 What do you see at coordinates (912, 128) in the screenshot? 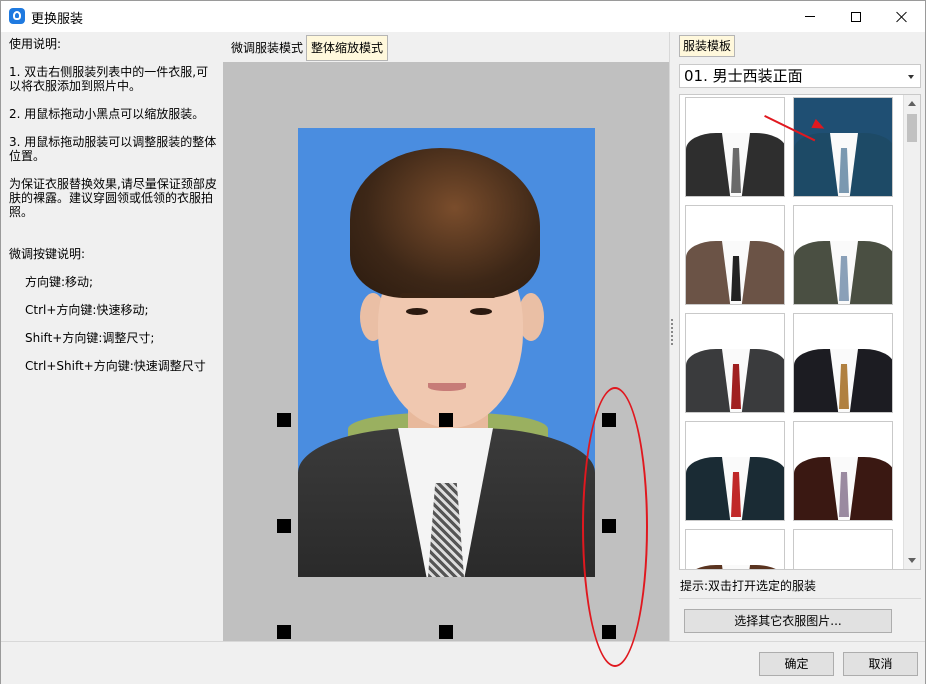
I see `scroll-thumb` at bounding box center [912, 128].